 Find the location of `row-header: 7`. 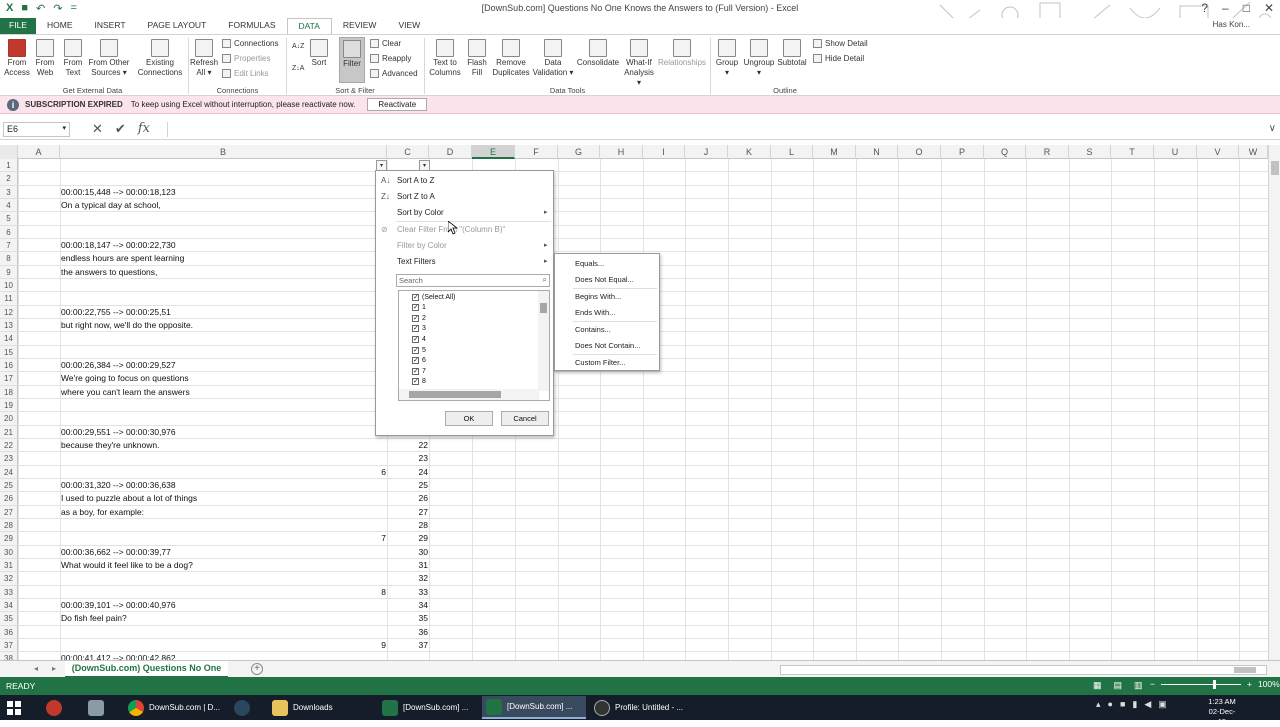

row-header: 7 is located at coordinates (9, 245).